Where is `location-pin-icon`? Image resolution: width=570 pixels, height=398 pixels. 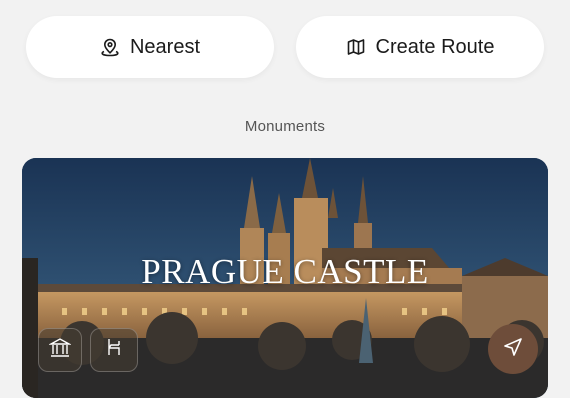 location-pin-icon is located at coordinates (110, 47).